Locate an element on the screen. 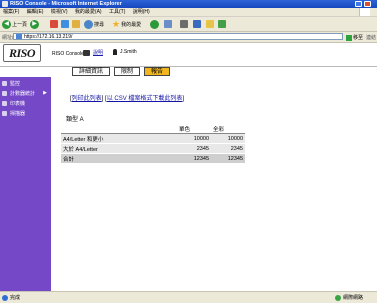 Image resolution: width=377 pixels, height=303 pixels. ie-page-icon is located at coordinates (5, 297).